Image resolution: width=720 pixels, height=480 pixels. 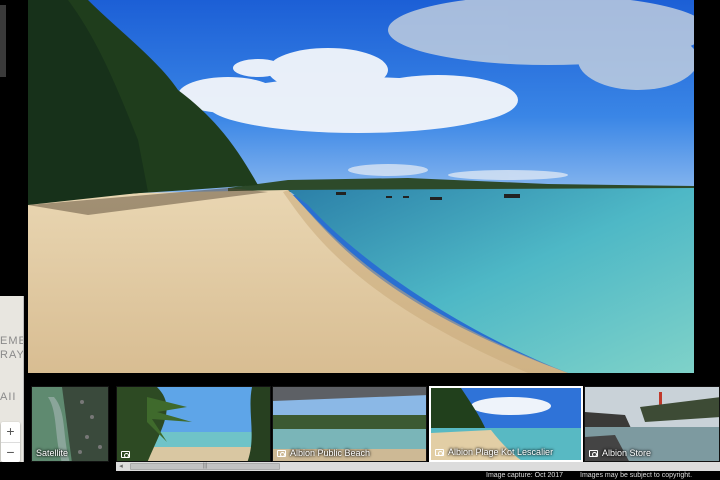 I want to click on scroll-left-arrow: ◂, so click(x=121, y=466).